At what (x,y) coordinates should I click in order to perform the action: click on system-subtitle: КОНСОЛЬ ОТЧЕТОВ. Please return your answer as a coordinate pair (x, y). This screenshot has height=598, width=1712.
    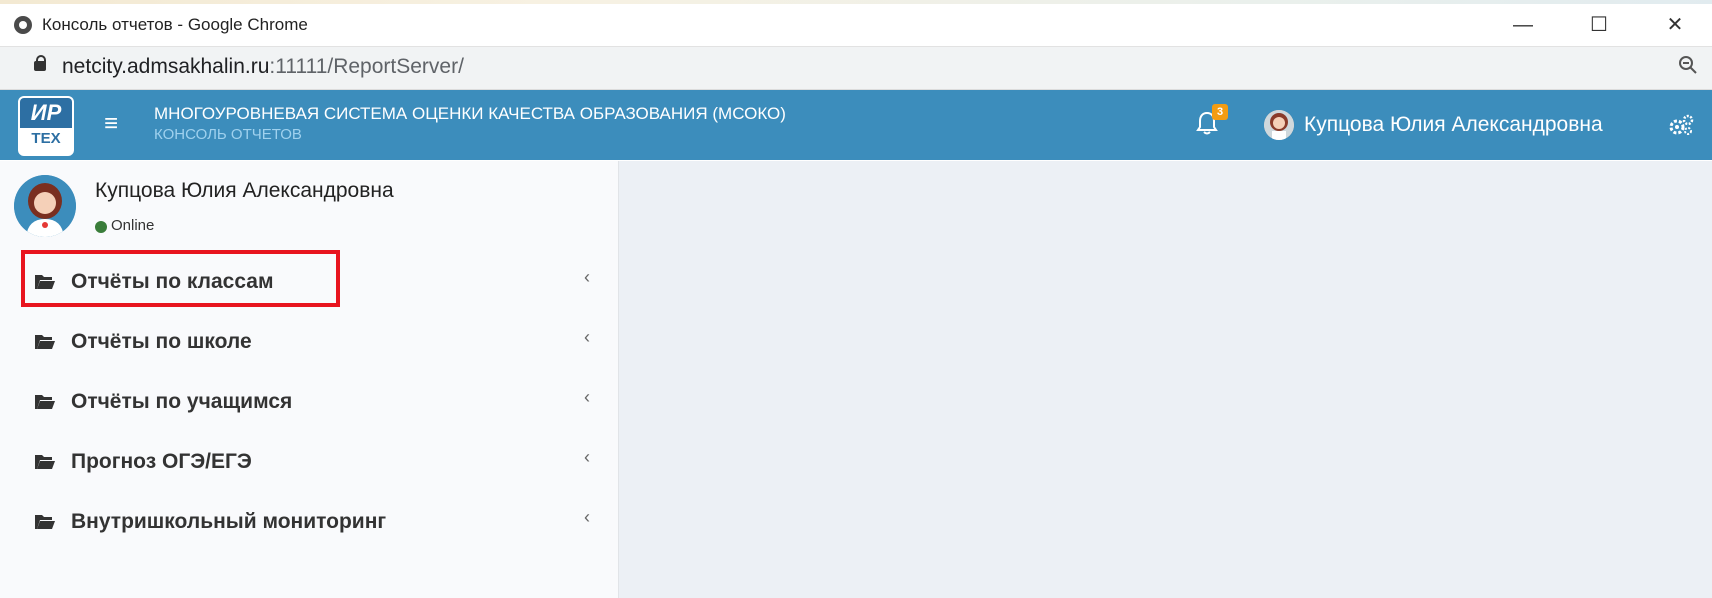
    Looking at the image, I should click on (228, 134).